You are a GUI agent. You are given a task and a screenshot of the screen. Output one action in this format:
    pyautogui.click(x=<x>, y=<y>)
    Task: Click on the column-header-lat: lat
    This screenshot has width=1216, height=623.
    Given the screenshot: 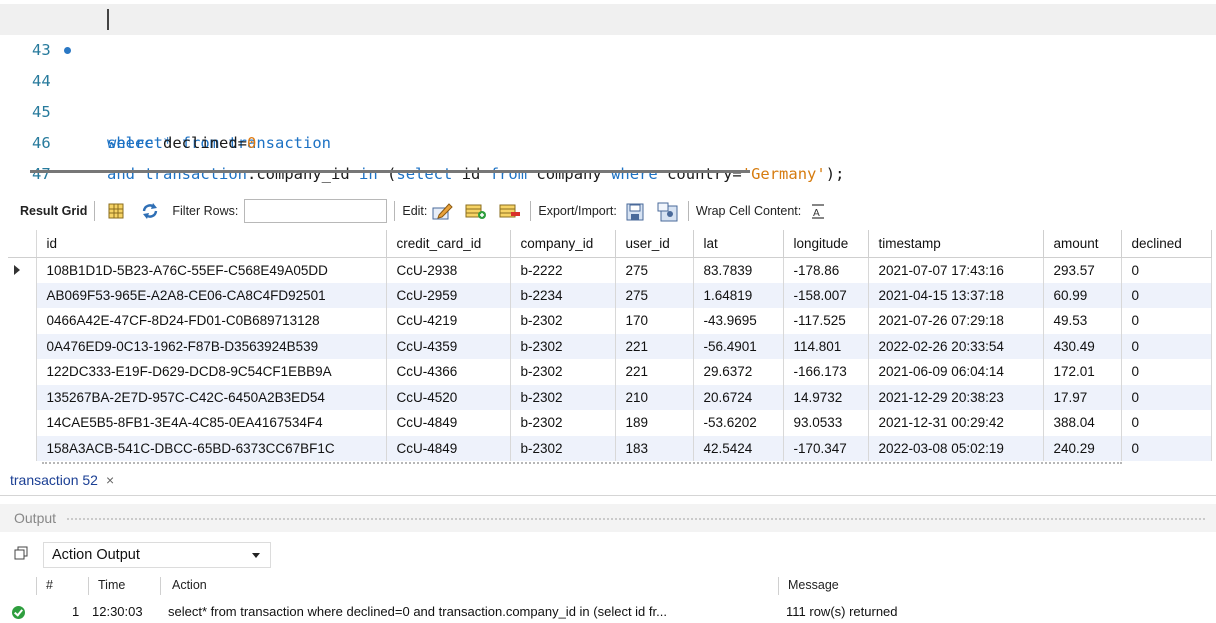 What is the action you would take?
    pyautogui.click(x=738, y=244)
    